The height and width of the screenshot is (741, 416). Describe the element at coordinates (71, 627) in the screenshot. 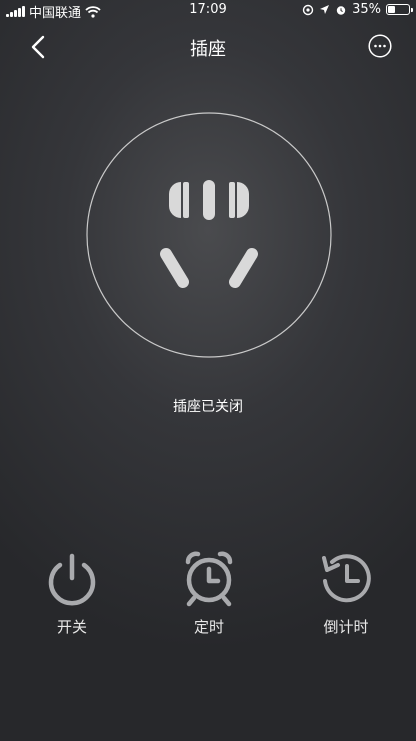

I see `power-label: 开关` at that location.